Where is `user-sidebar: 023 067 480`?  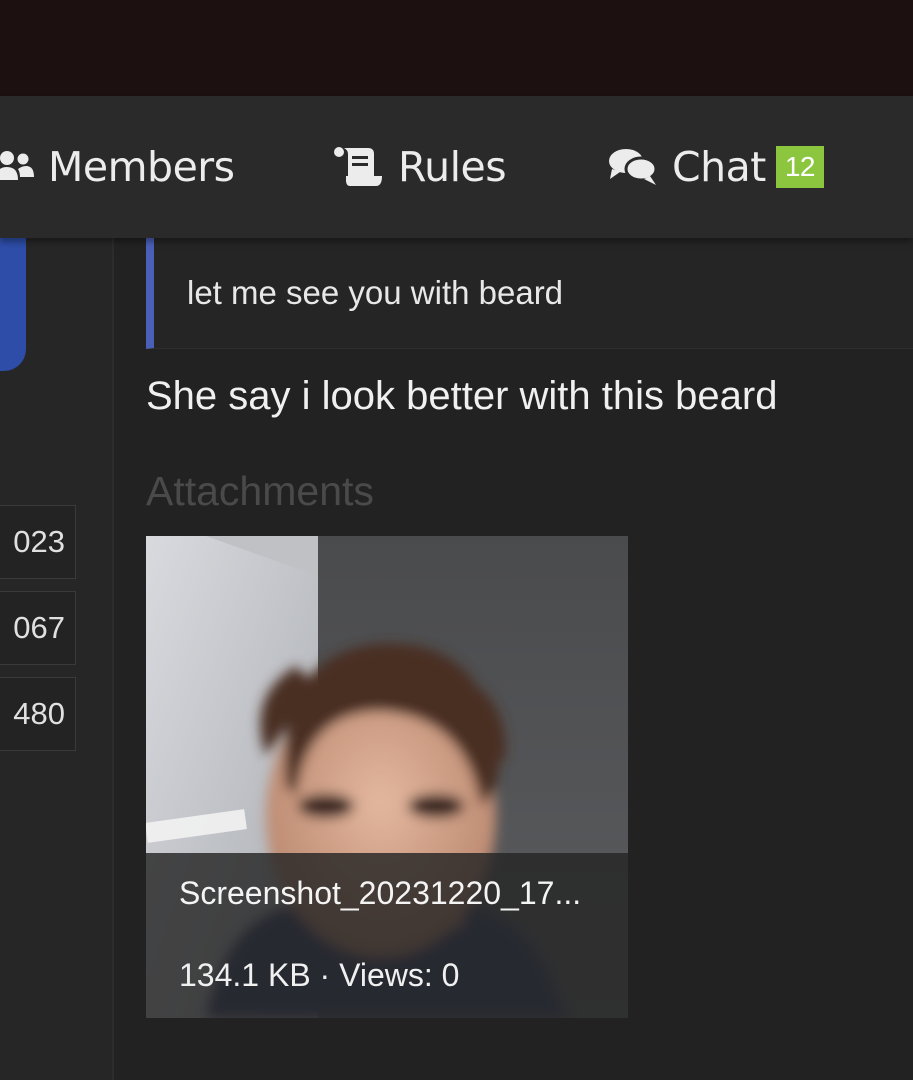
user-sidebar: 023 067 480 is located at coordinates (57, 659).